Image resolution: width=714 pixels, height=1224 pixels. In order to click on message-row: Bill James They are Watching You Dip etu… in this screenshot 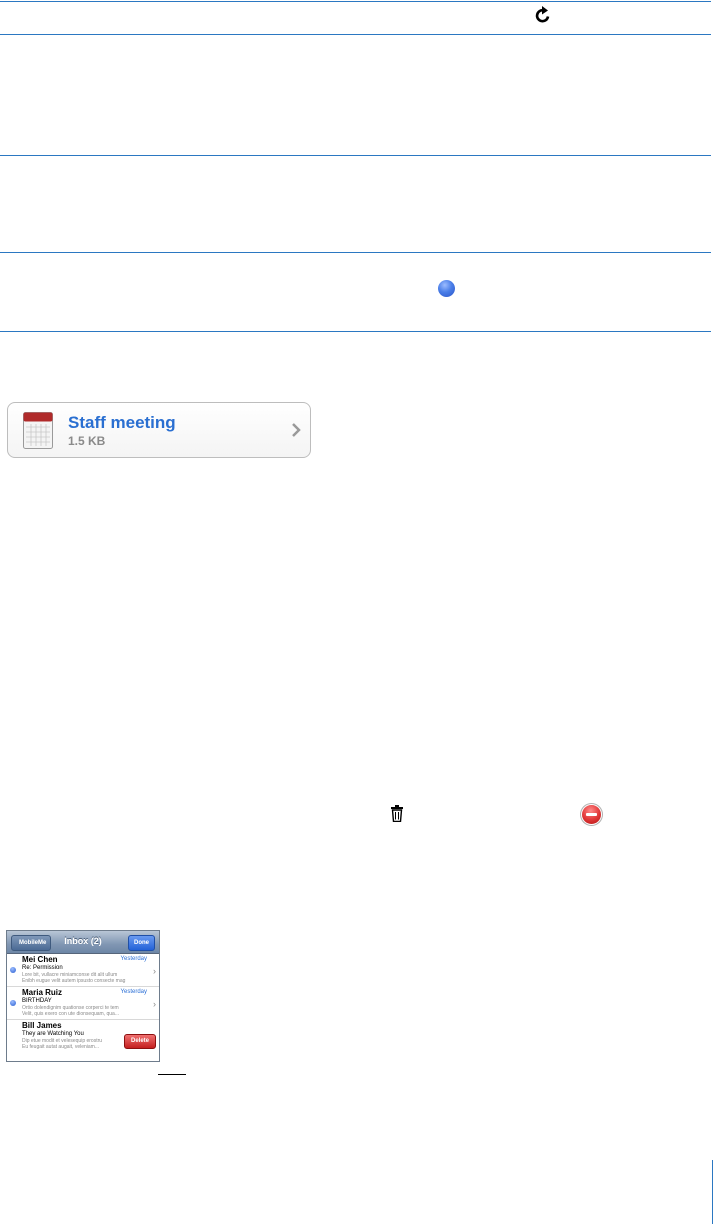, I will do `click(83, 1040)`.